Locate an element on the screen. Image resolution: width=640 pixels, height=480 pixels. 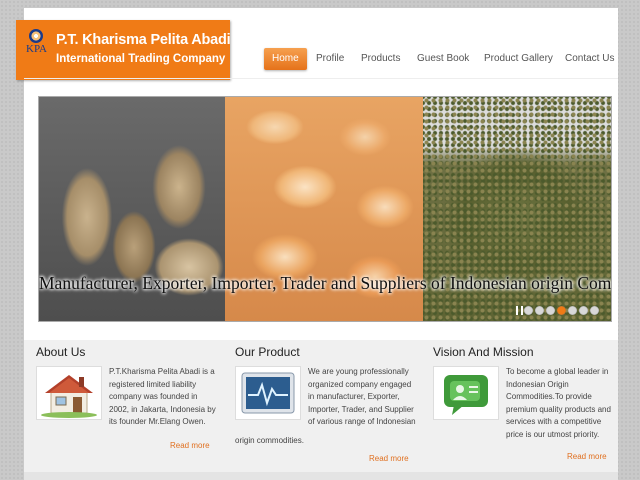
monitor-pulse-icon is located at coordinates (268, 393).